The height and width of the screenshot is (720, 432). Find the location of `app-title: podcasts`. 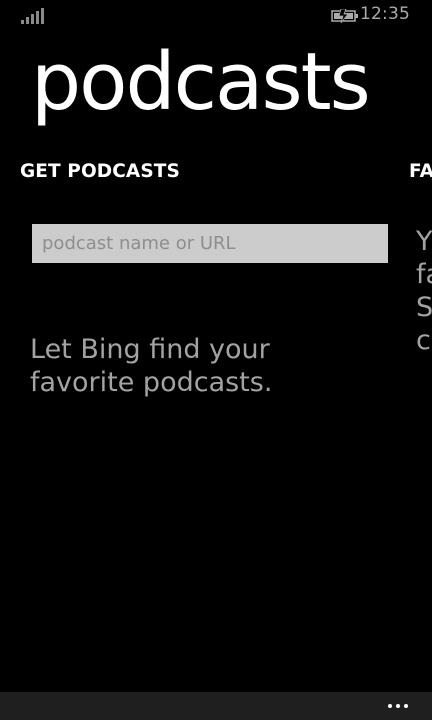

app-title: podcasts is located at coordinates (201, 82).